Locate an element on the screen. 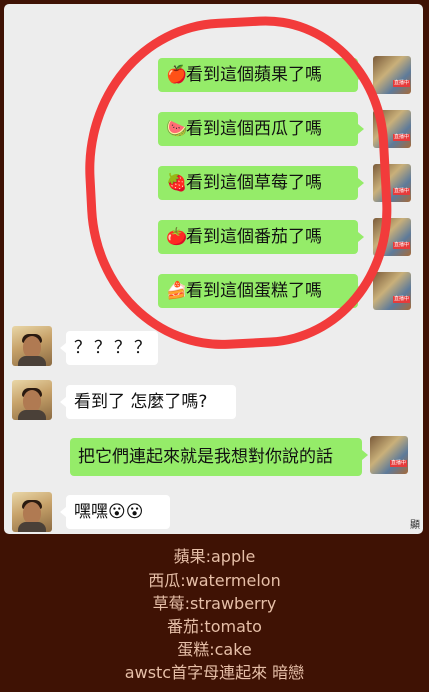 The width and height of the screenshot is (429, 692). caption-line: 草莓:strawberry is located at coordinates (214, 603).